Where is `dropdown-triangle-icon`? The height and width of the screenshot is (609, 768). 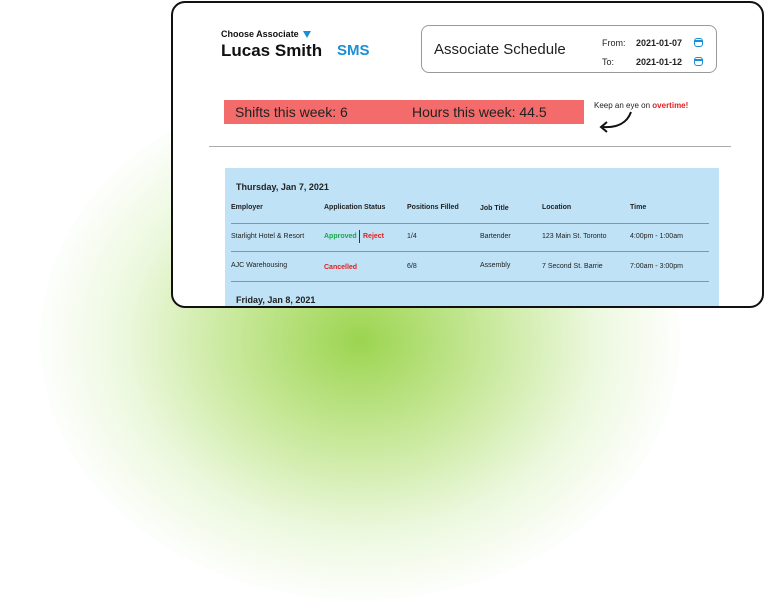 dropdown-triangle-icon is located at coordinates (306, 34).